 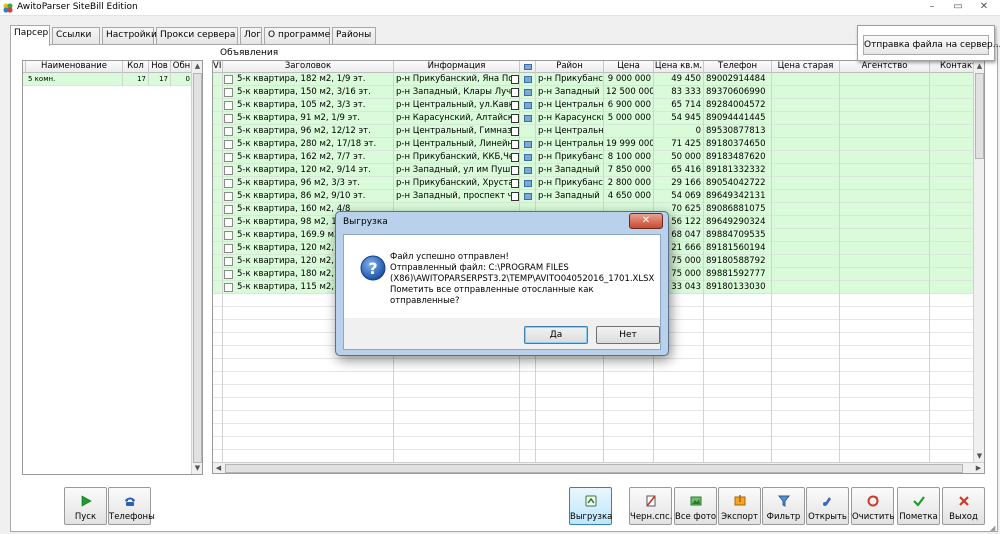 What do you see at coordinates (77, 7) in the screenshot?
I see `window-title: AwitoParser SiteBill Edition` at bounding box center [77, 7].